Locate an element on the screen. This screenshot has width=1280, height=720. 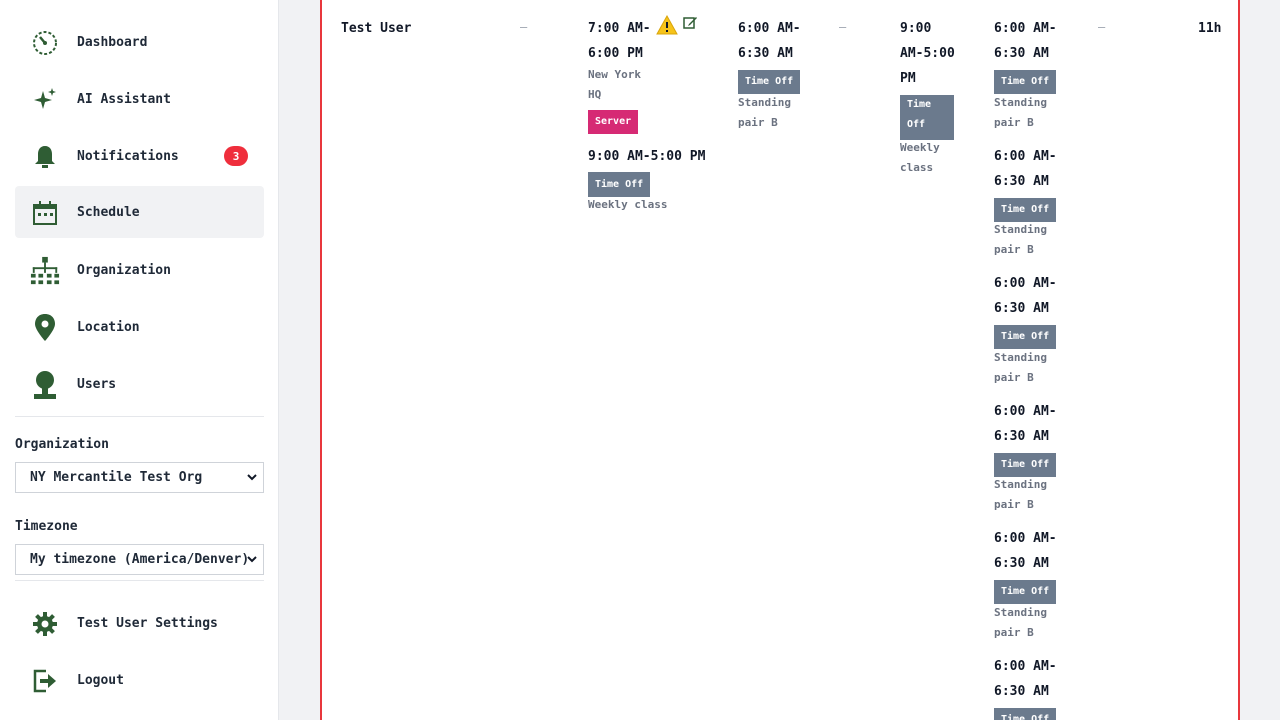
time-off-time: 9:00 is located at coordinates (916, 28).